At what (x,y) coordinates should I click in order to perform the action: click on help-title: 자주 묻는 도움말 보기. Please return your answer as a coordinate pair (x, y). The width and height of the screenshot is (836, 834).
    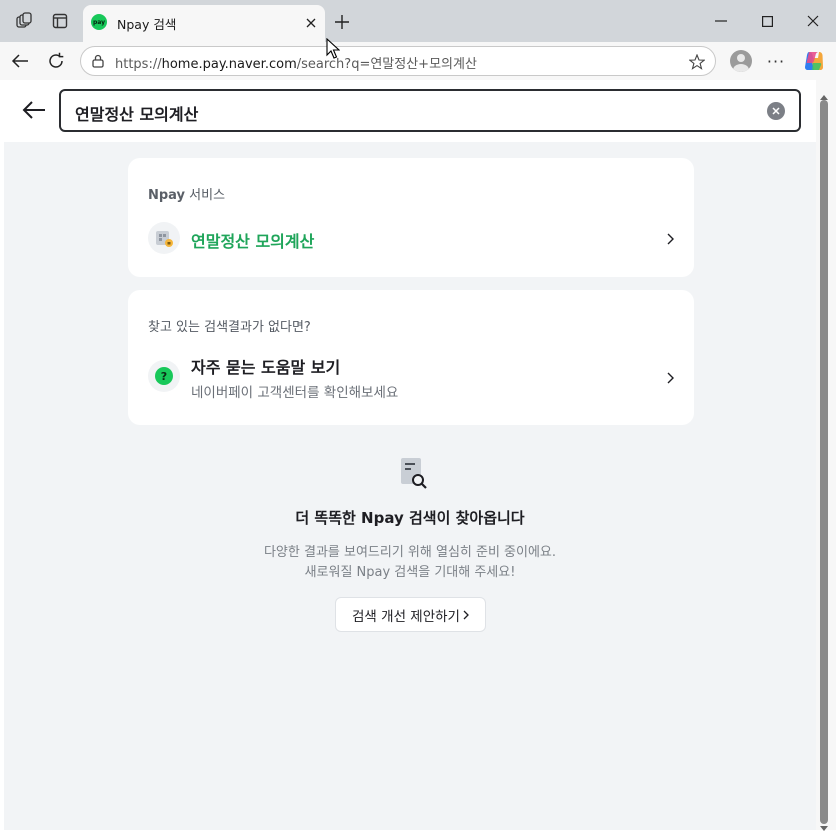
    Looking at the image, I should click on (265, 366).